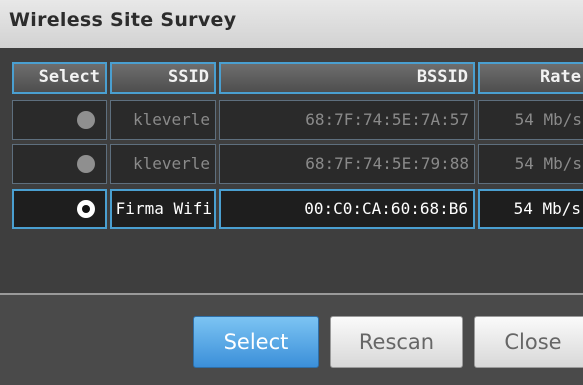 Image resolution: width=583 pixels, height=385 pixels. Describe the element at coordinates (123, 20) in the screenshot. I see `dialog-title: Wireless Site Survey` at that location.